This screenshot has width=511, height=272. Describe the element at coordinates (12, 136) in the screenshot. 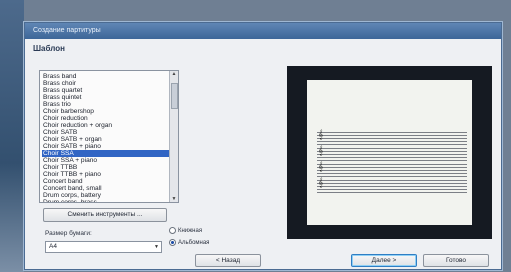

I see `desktop-background` at that location.